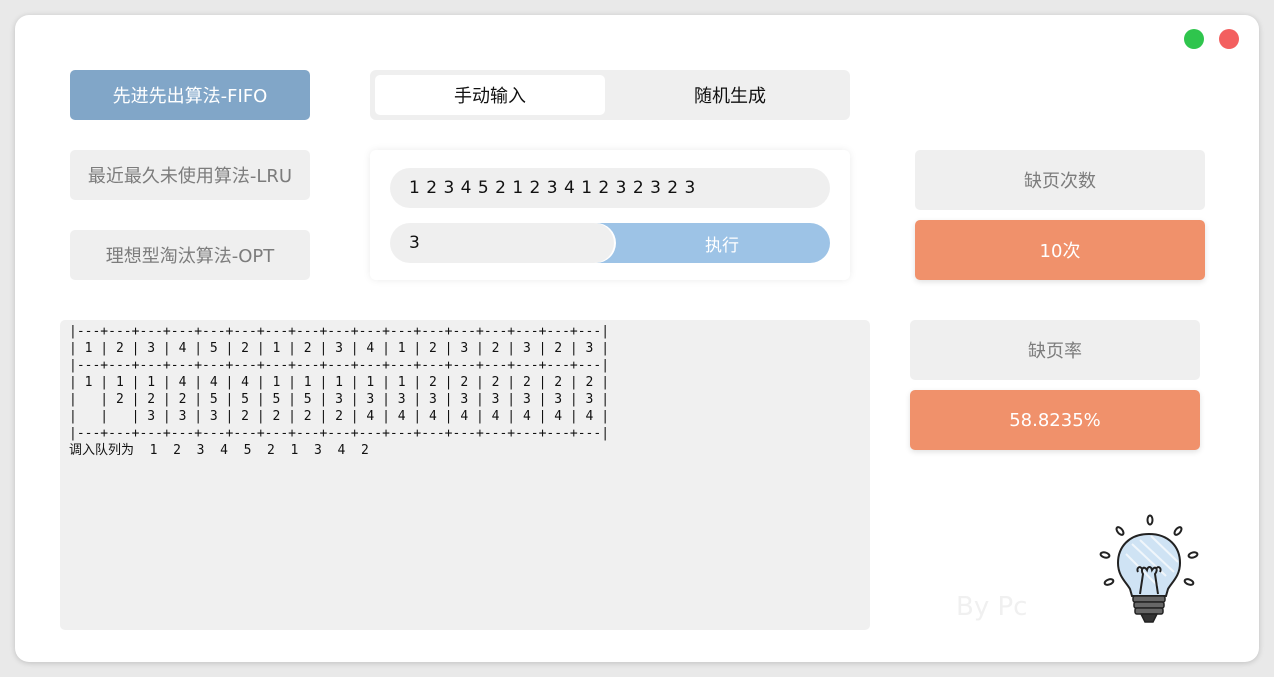  Describe the element at coordinates (1060, 250) in the screenshot. I see `fault-count-value: 10次` at that location.